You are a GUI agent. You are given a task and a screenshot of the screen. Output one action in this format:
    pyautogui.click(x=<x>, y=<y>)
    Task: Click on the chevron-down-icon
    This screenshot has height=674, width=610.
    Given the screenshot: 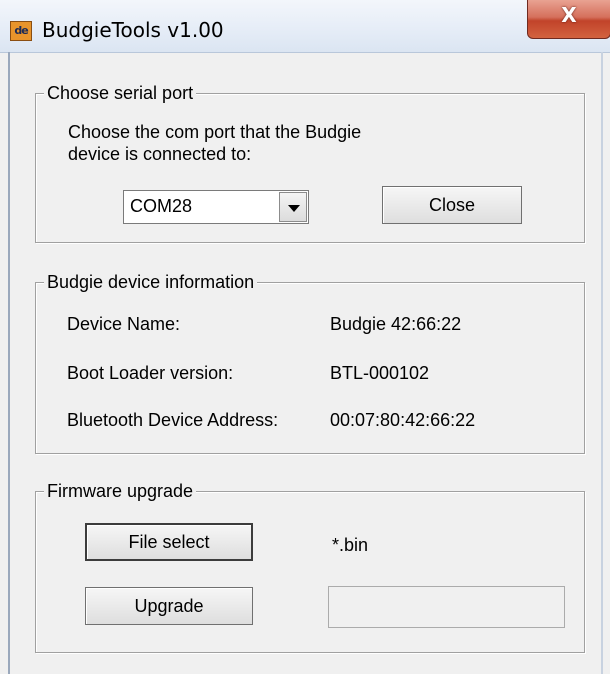 What is the action you would take?
    pyautogui.click(x=293, y=207)
    